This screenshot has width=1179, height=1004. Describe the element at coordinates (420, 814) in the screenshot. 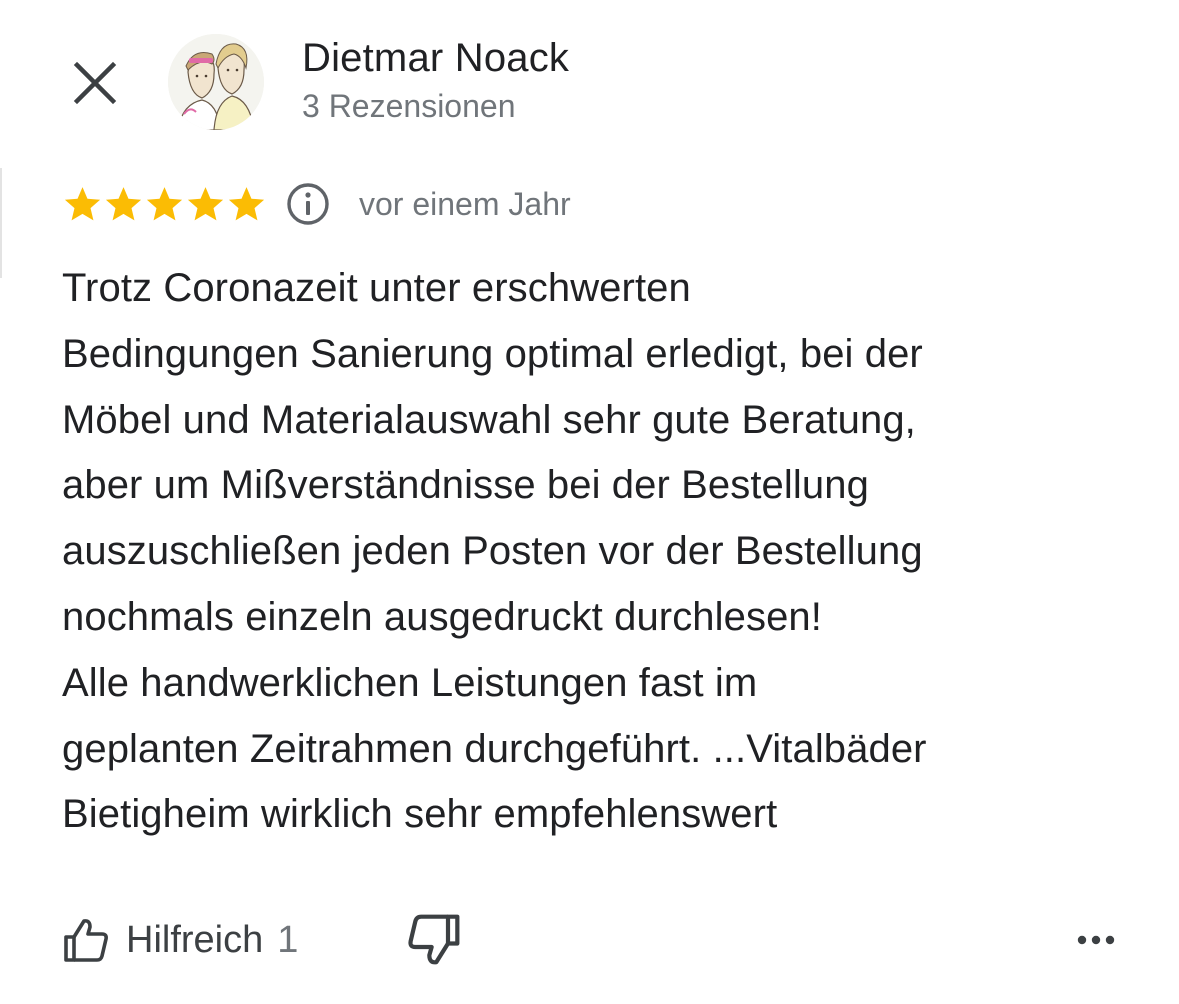

I see `review-text-line: Bietigheim wirklich sehr empfehlenswert` at that location.